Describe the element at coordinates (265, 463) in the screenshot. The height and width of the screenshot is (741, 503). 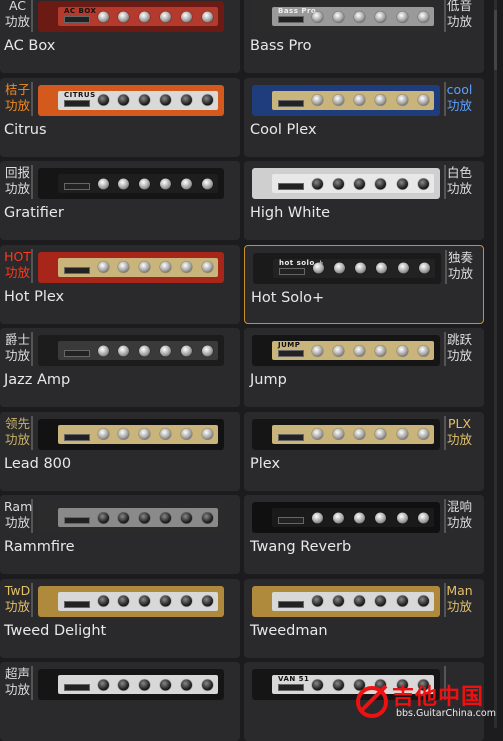
I see `amp-name: Plex` at that location.